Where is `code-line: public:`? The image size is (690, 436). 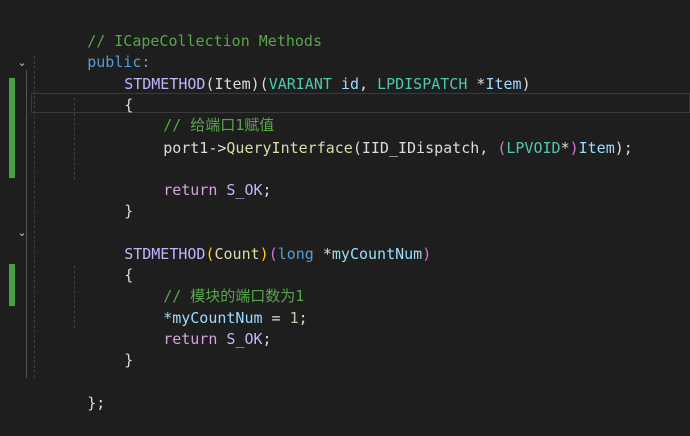
code-line: public: is located at coordinates (91, 50).